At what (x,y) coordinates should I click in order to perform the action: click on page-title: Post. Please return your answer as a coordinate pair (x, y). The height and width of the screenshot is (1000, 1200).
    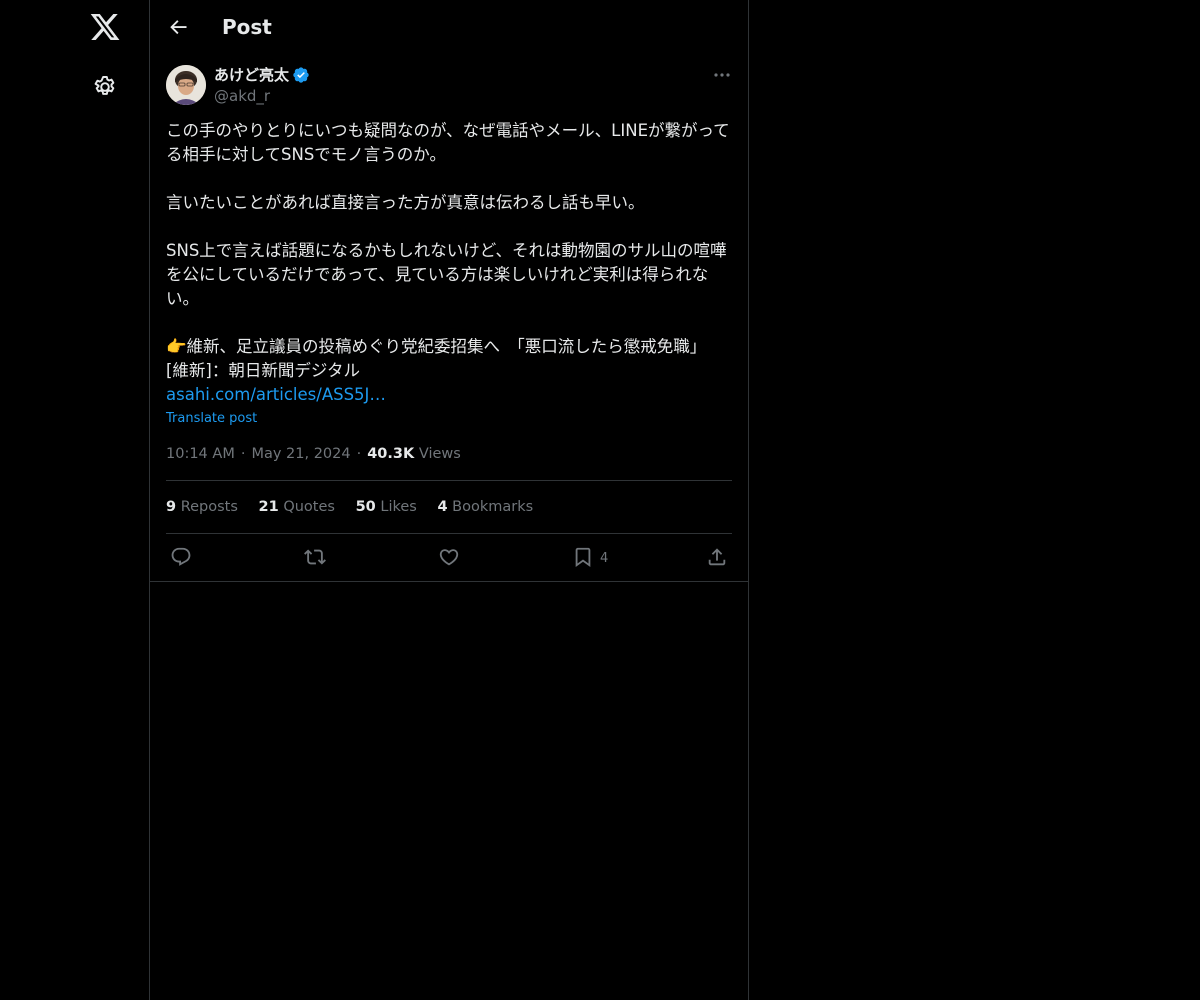
    Looking at the image, I should click on (247, 27).